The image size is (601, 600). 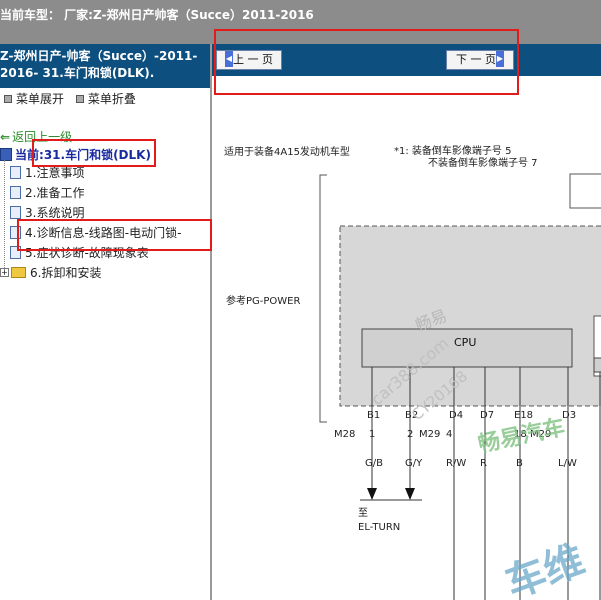 I want to click on tree-item-label: 3.系统说明, so click(x=55, y=213).